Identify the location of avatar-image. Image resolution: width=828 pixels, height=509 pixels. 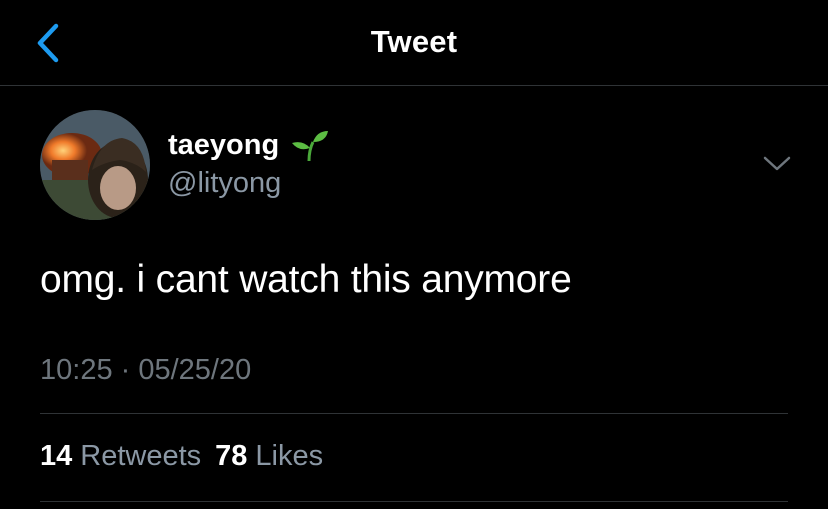
(95, 165).